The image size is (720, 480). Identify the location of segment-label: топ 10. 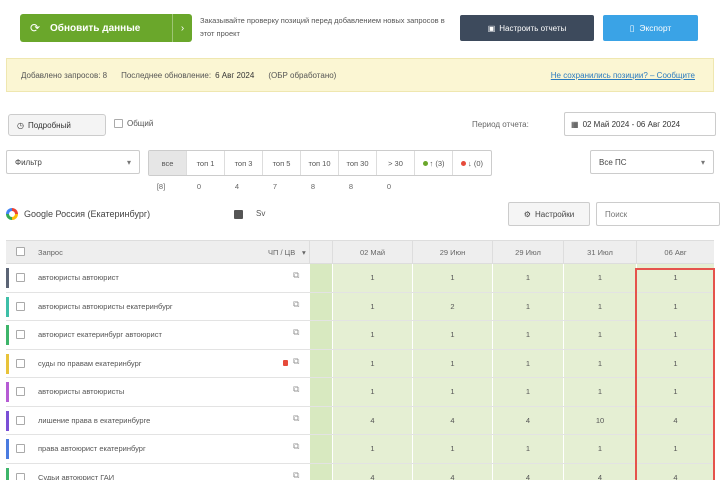
(319, 163).